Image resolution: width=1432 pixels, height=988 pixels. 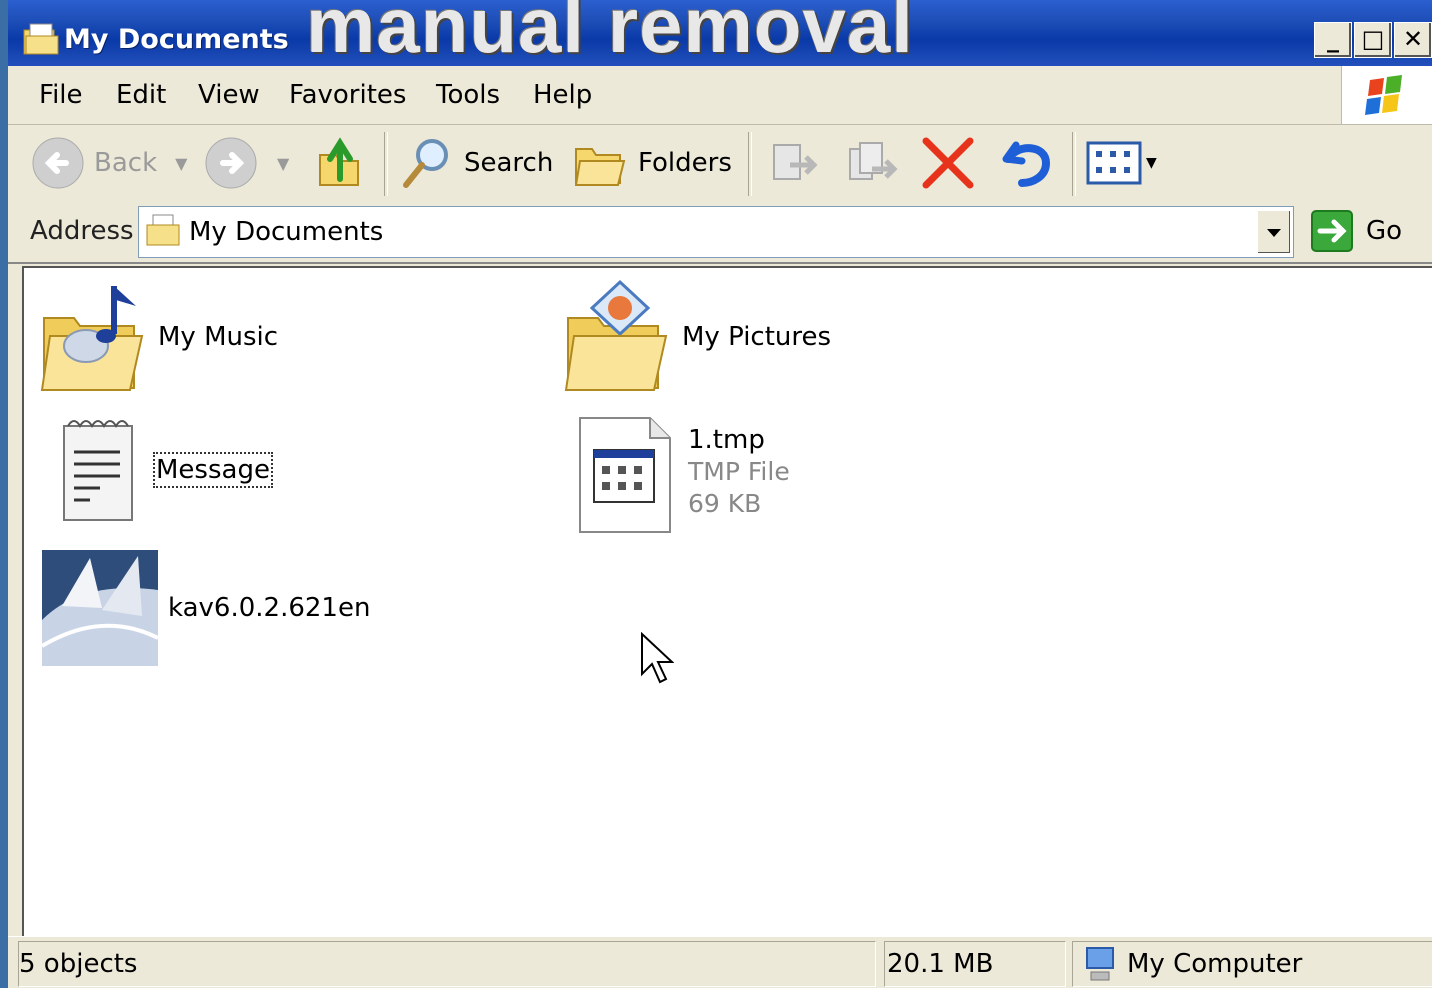 I want to click on file-label: My Music, so click(x=218, y=337).